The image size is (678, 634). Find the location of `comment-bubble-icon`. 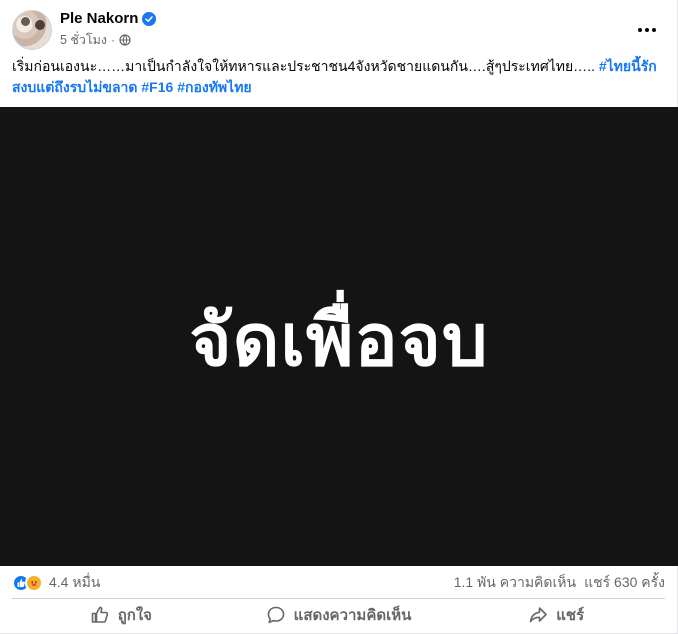

comment-bubble-icon is located at coordinates (275, 615).